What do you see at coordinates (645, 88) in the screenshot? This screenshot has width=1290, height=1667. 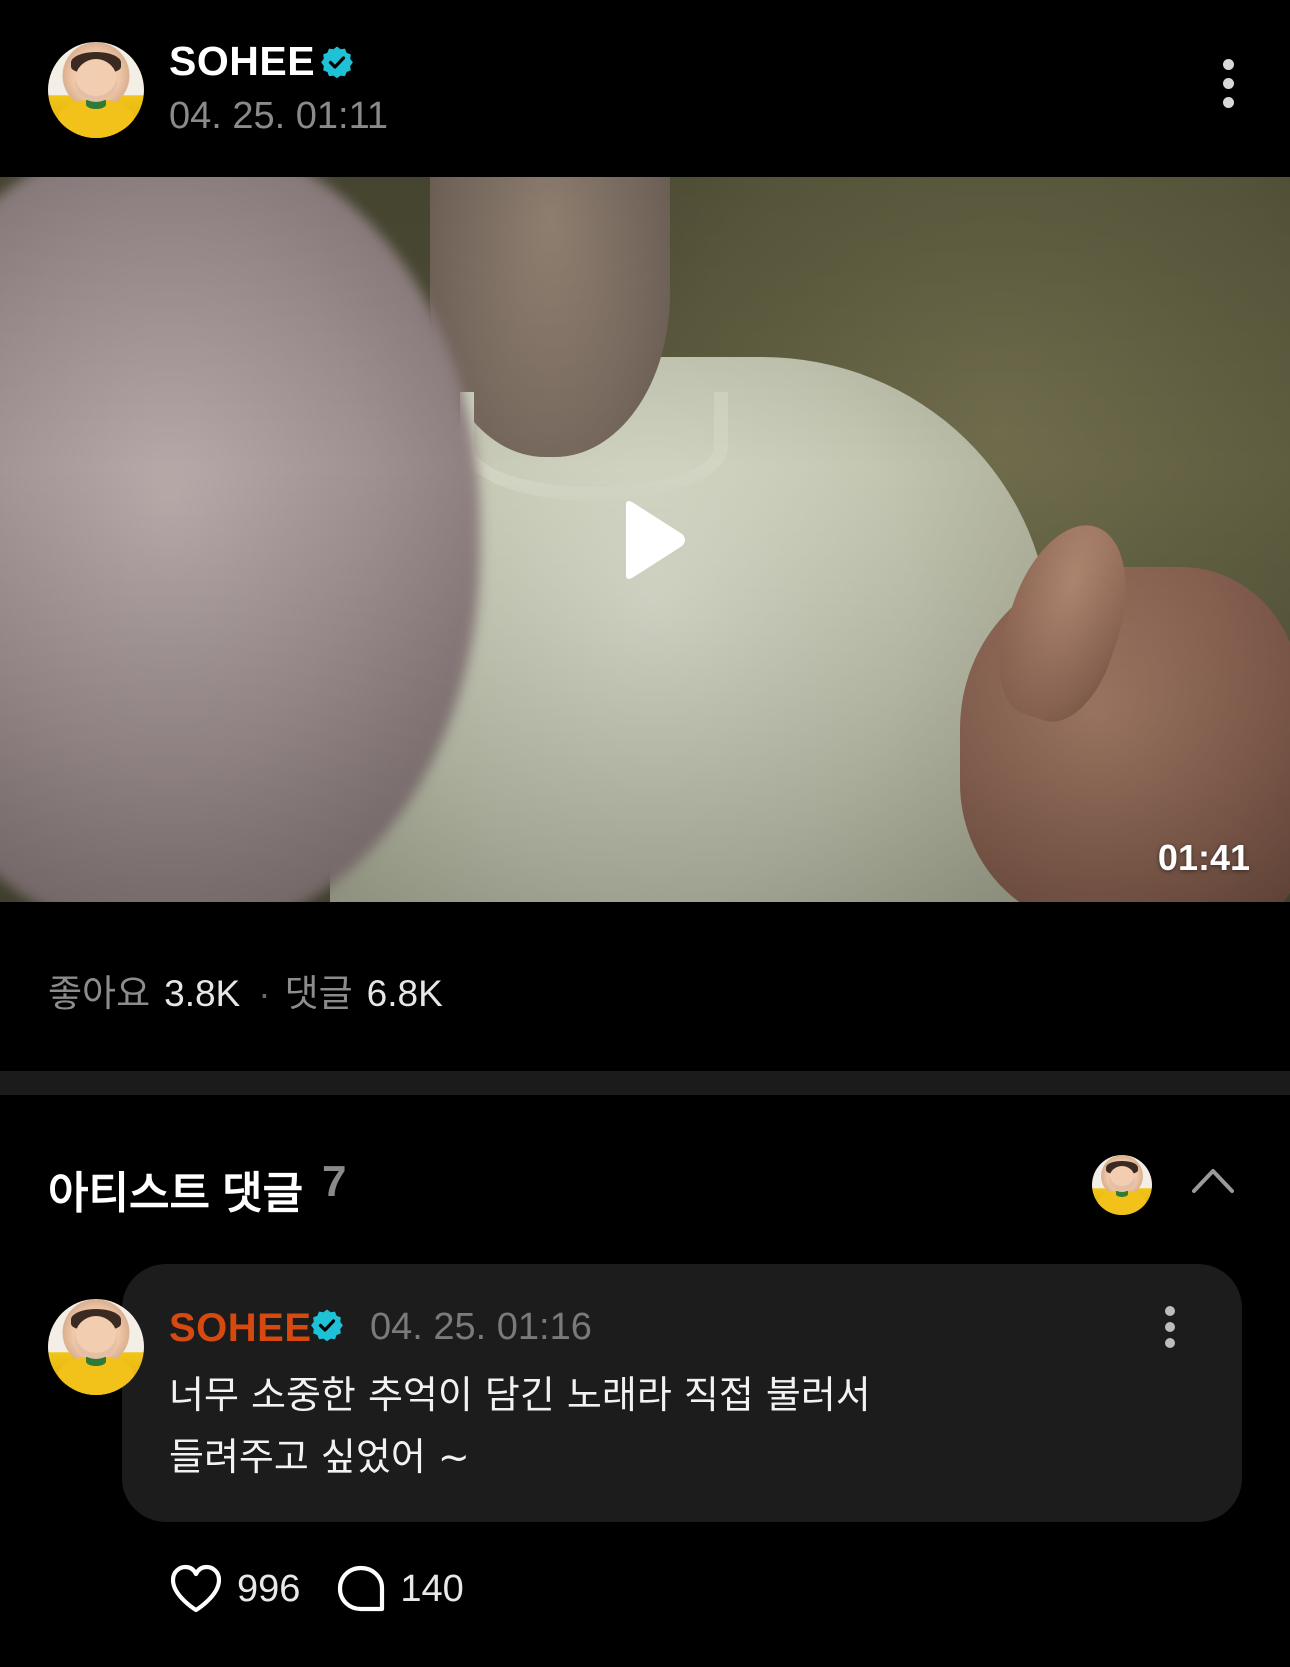 I see `post-header: SOHEE 04. 25. 01:11` at bounding box center [645, 88].